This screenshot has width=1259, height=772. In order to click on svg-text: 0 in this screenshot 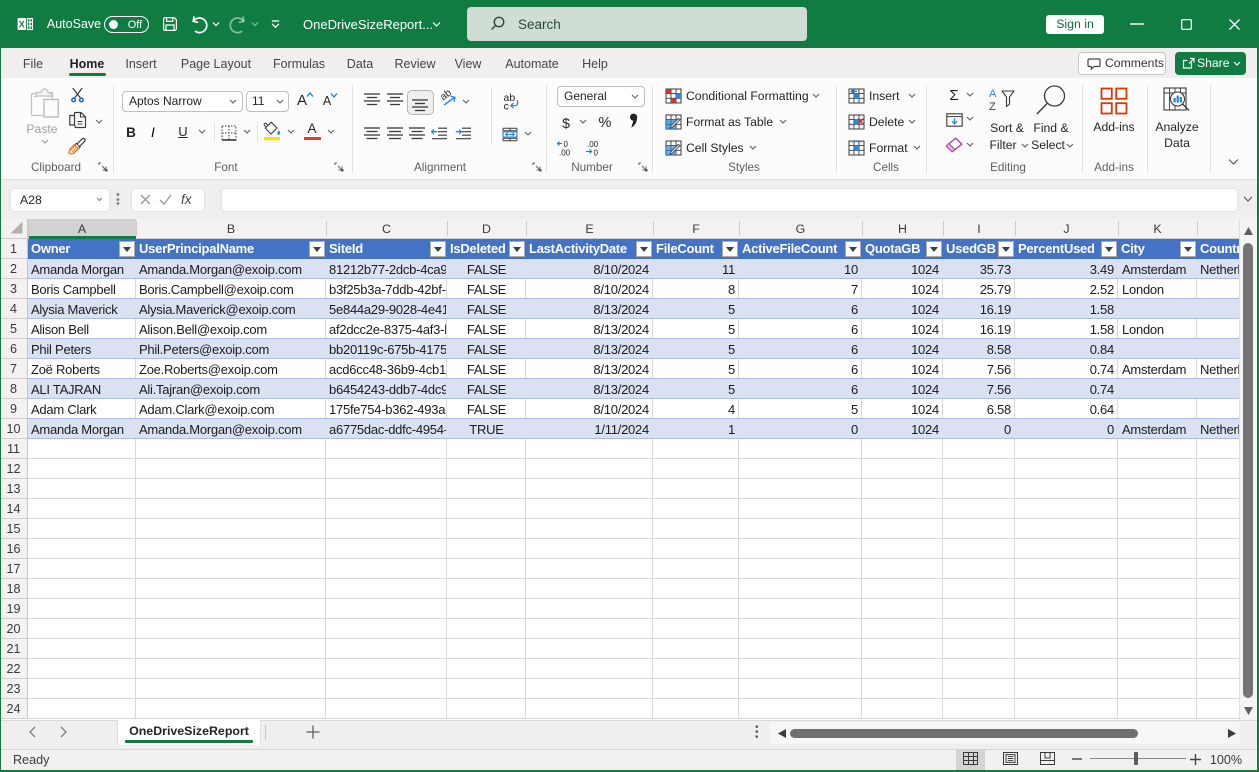, I will do `click(596, 153)`.